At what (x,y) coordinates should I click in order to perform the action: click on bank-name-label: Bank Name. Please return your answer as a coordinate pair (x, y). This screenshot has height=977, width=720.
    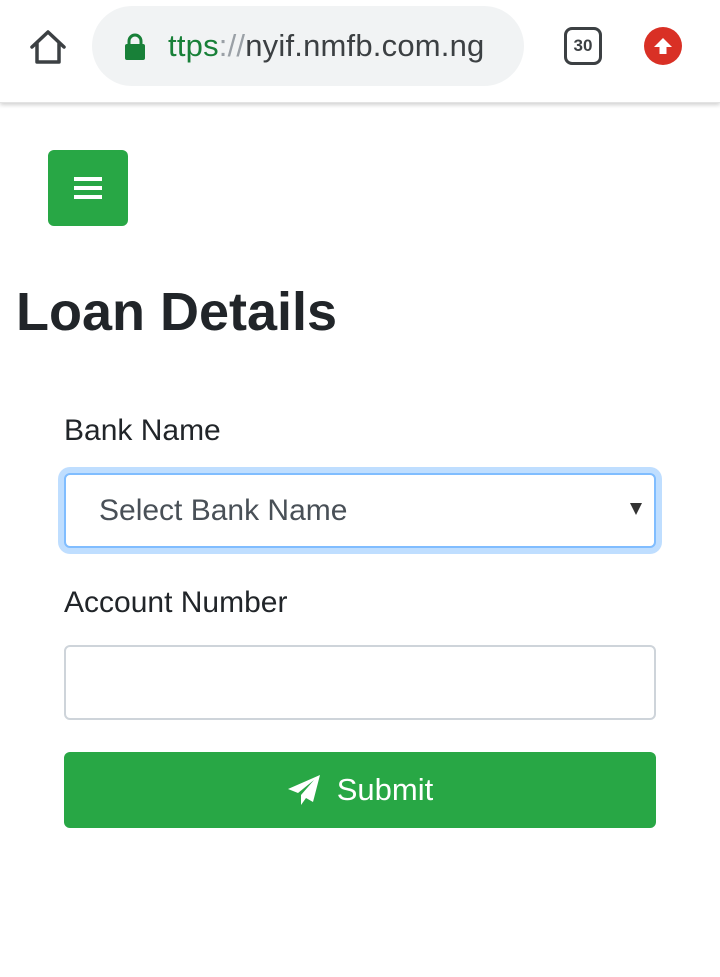
    Looking at the image, I should click on (142, 430).